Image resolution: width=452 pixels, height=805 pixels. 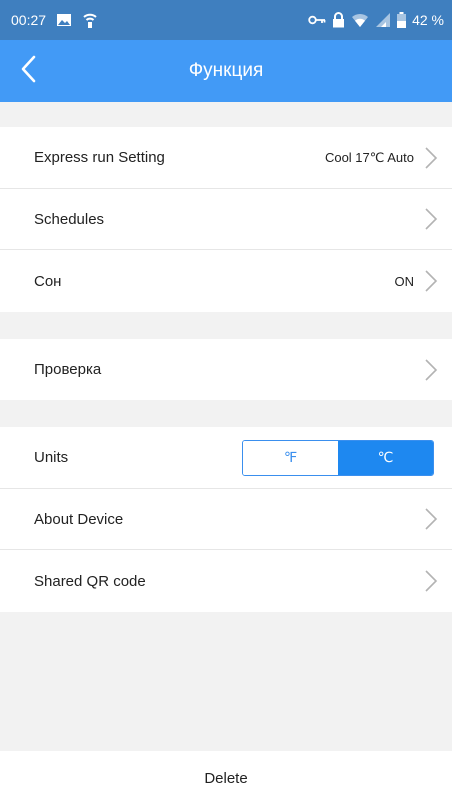 What do you see at coordinates (404, 281) in the screenshot?
I see `sleep-value: ON` at bounding box center [404, 281].